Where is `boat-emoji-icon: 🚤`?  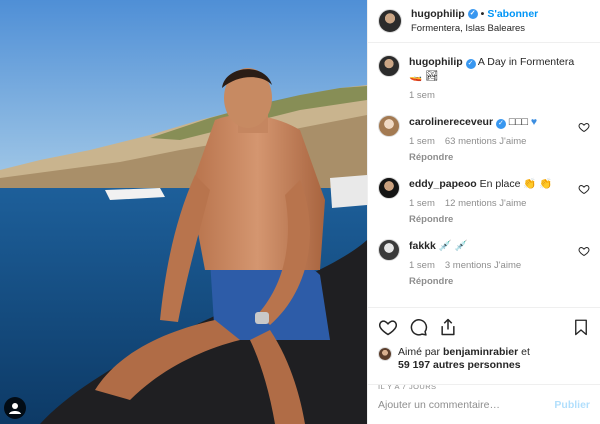 boat-emoji-icon: 🚤 is located at coordinates (416, 76).